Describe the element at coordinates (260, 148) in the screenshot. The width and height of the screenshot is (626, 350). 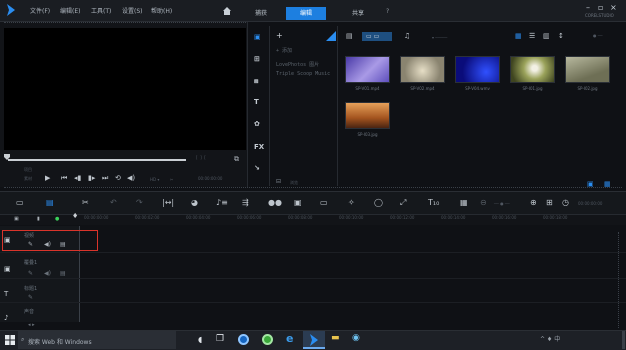
I see `filter-fx-icon: FX` at that location.